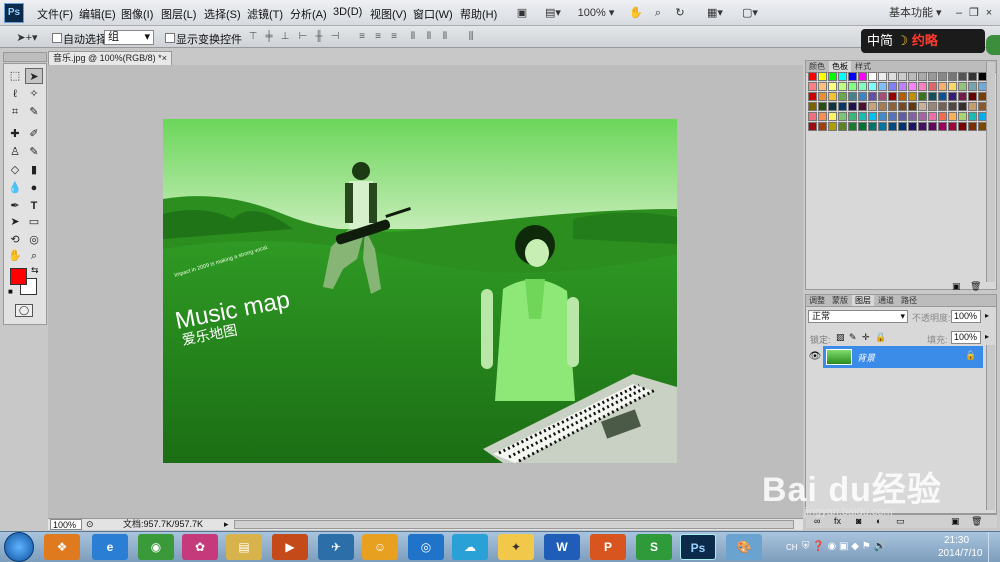 The width and height of the screenshot is (1000, 562). What do you see at coordinates (319, 37) in the screenshot?
I see `align-hcenter-icon: ╫` at bounding box center [319, 37].